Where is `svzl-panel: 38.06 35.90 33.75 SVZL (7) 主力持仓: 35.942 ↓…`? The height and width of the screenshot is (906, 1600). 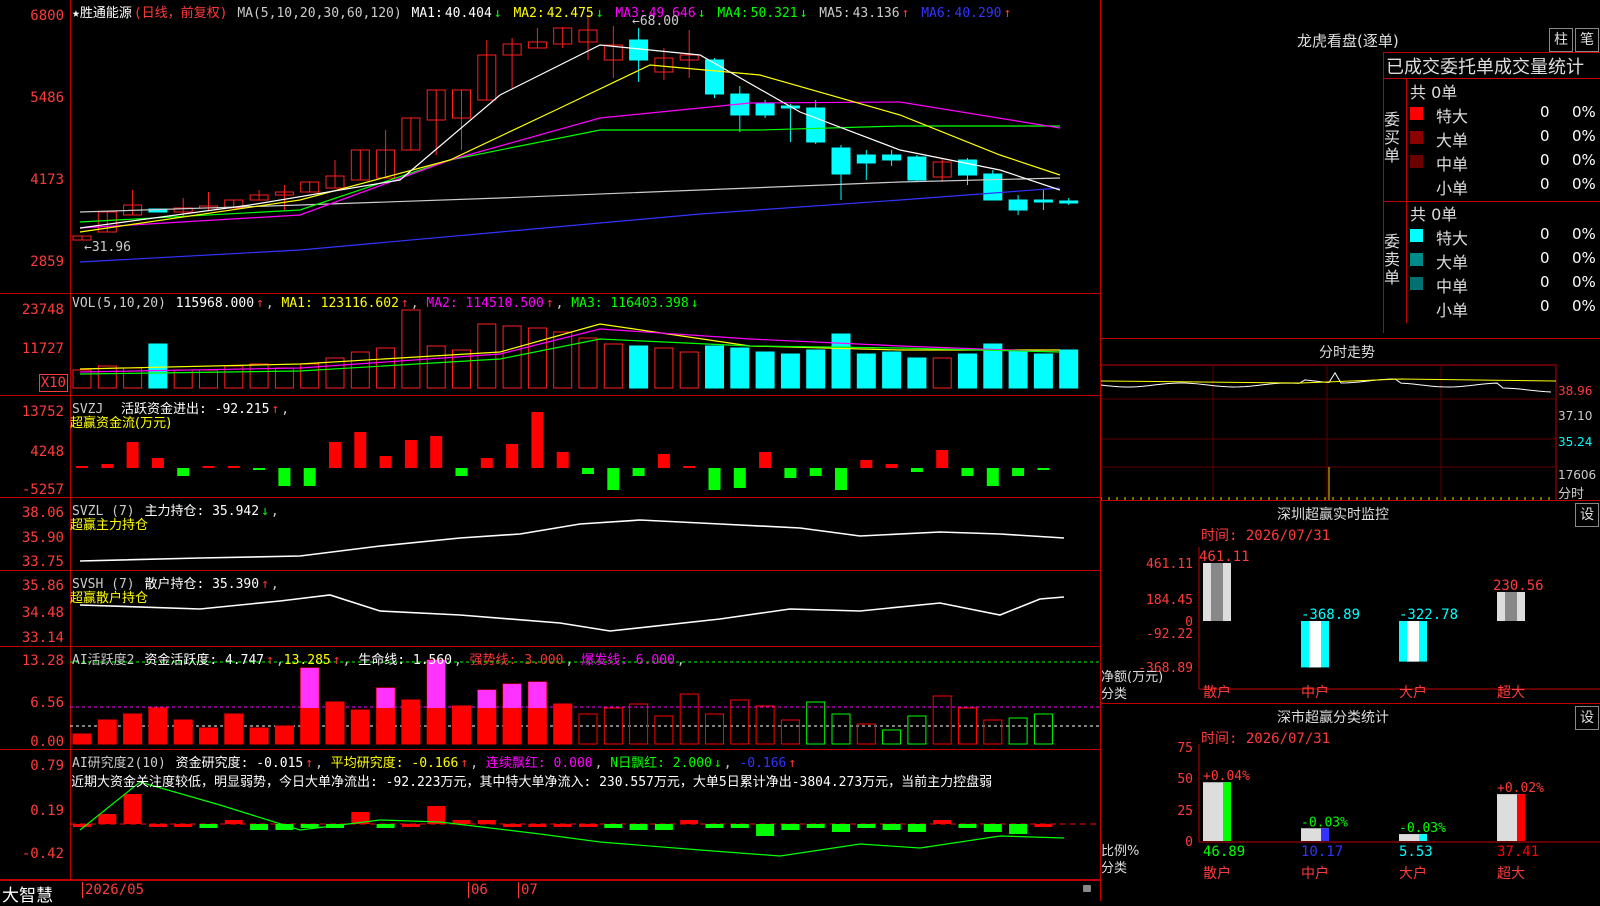
svzl-panel: 38.06 35.90 33.75 SVZL (7) 主力持仓: 35.942 ↓… is located at coordinates (550, 534).